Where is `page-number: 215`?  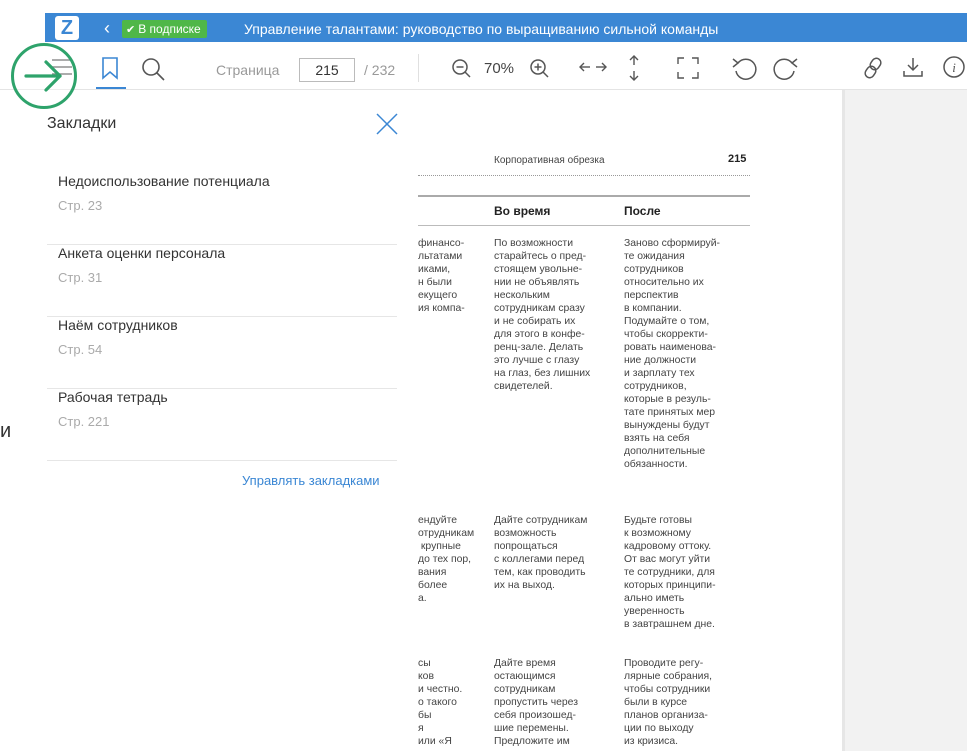
page-number: 215 is located at coordinates (737, 159).